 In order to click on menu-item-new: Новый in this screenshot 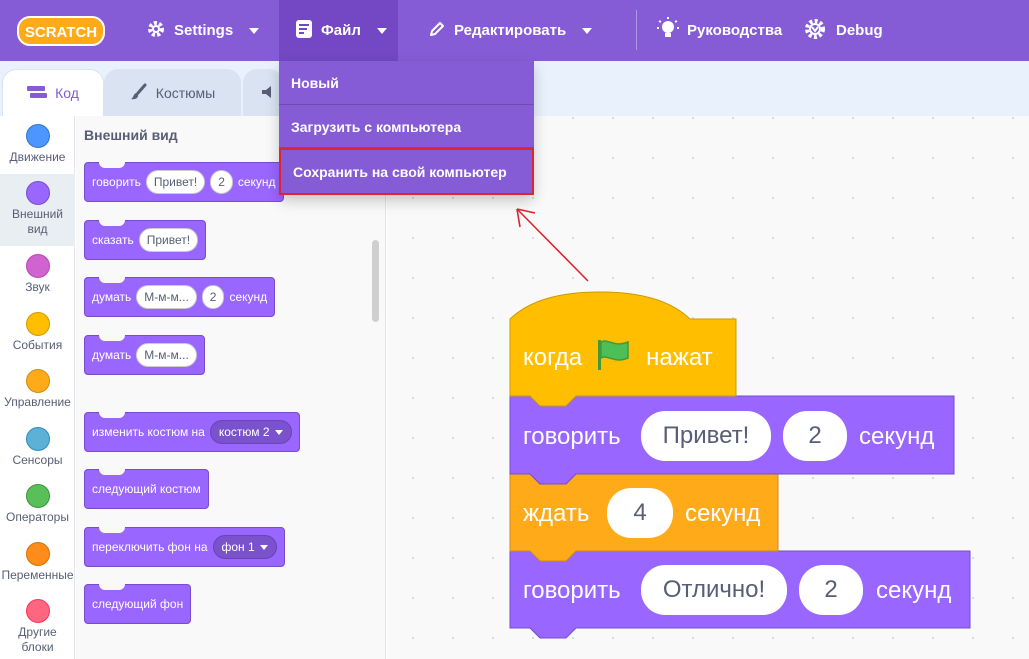, I will do `click(406, 83)`.